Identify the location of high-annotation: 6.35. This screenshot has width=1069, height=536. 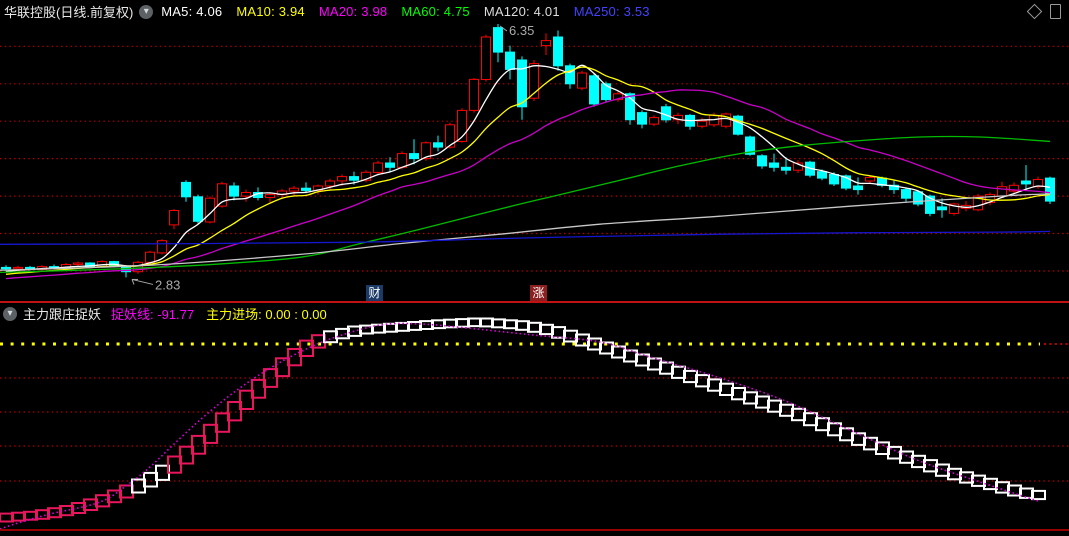
(521, 30).